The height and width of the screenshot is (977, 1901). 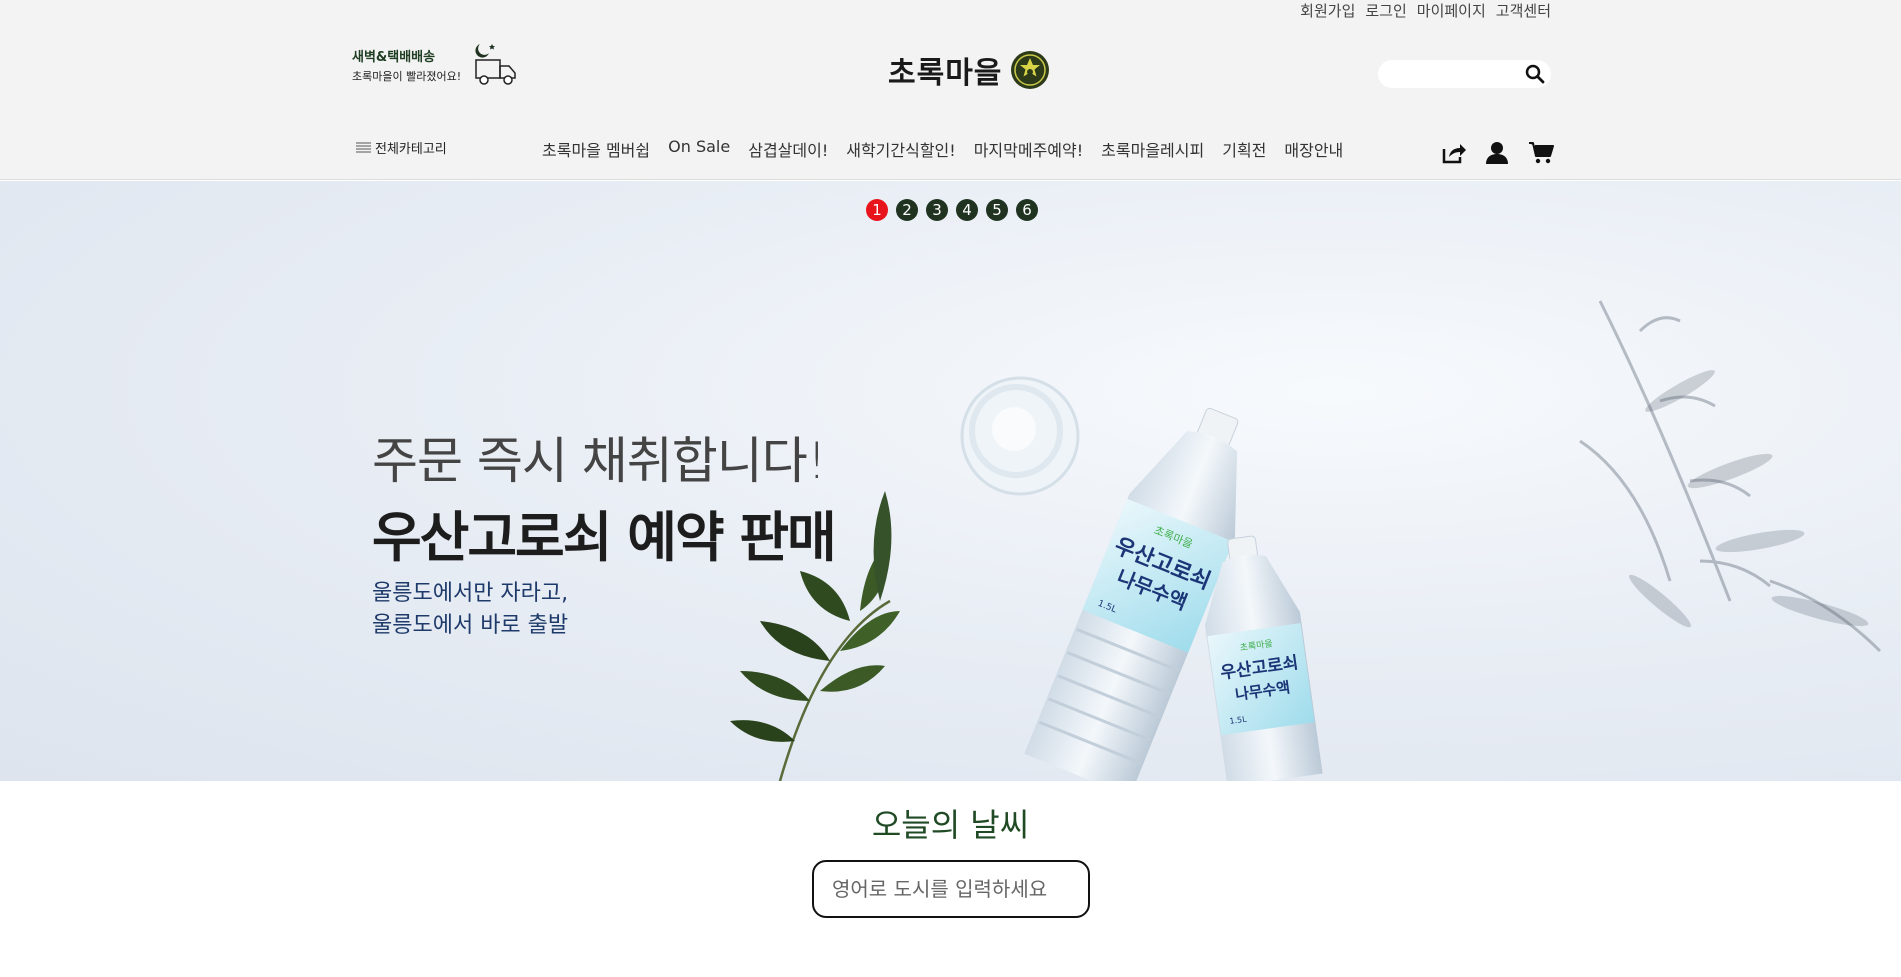 I want to click on delivery-promo: 새벽&택배배송 초록마을이 빨라졌어요!, so click(x=437, y=65).